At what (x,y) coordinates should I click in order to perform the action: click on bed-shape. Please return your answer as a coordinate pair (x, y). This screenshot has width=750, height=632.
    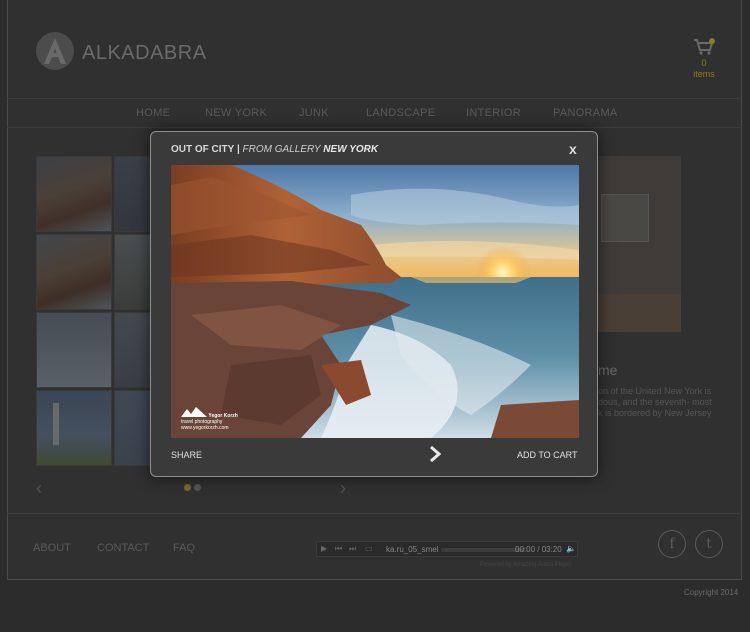
    Looking at the image, I should click on (639, 313).